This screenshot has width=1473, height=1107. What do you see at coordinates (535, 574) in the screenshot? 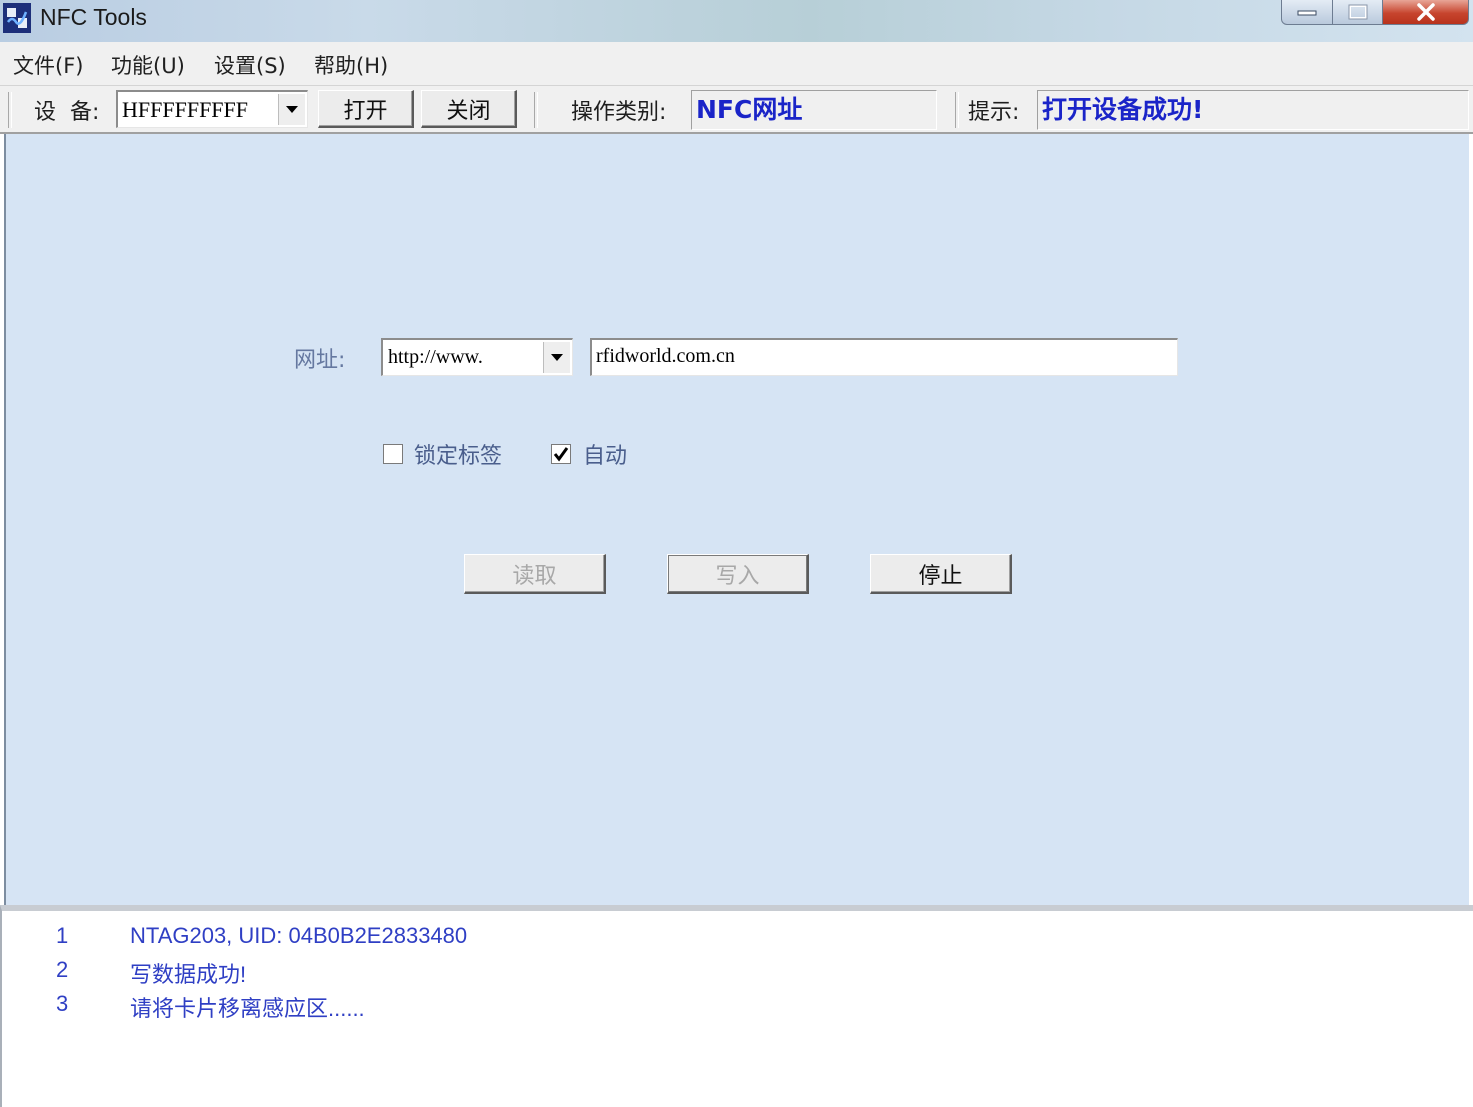
I see `read-button: 读取` at bounding box center [535, 574].